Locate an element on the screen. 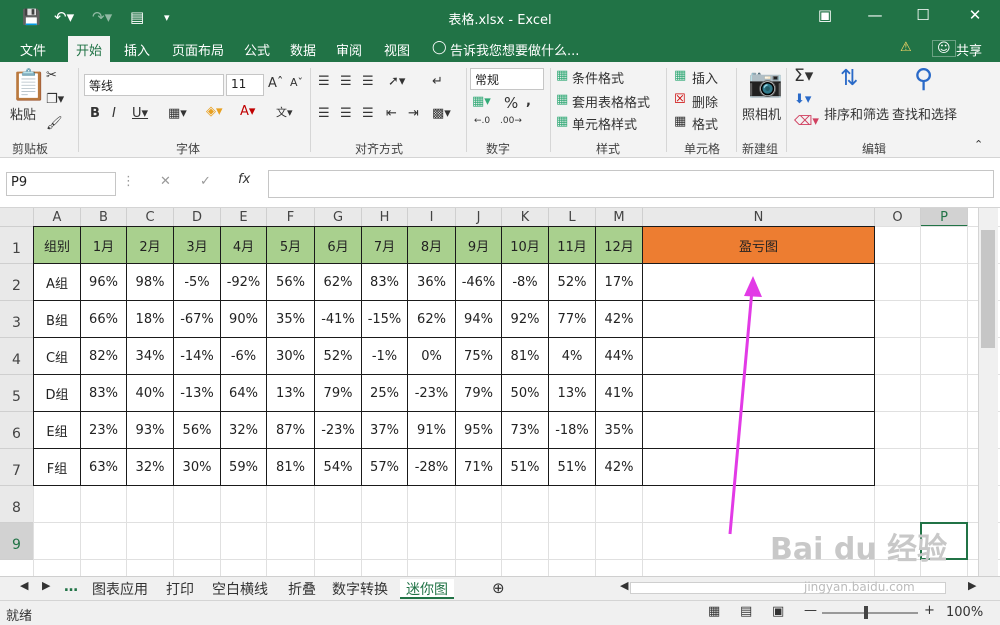 This screenshot has height=625, width=1000. month-header: 2月 is located at coordinates (150, 245).